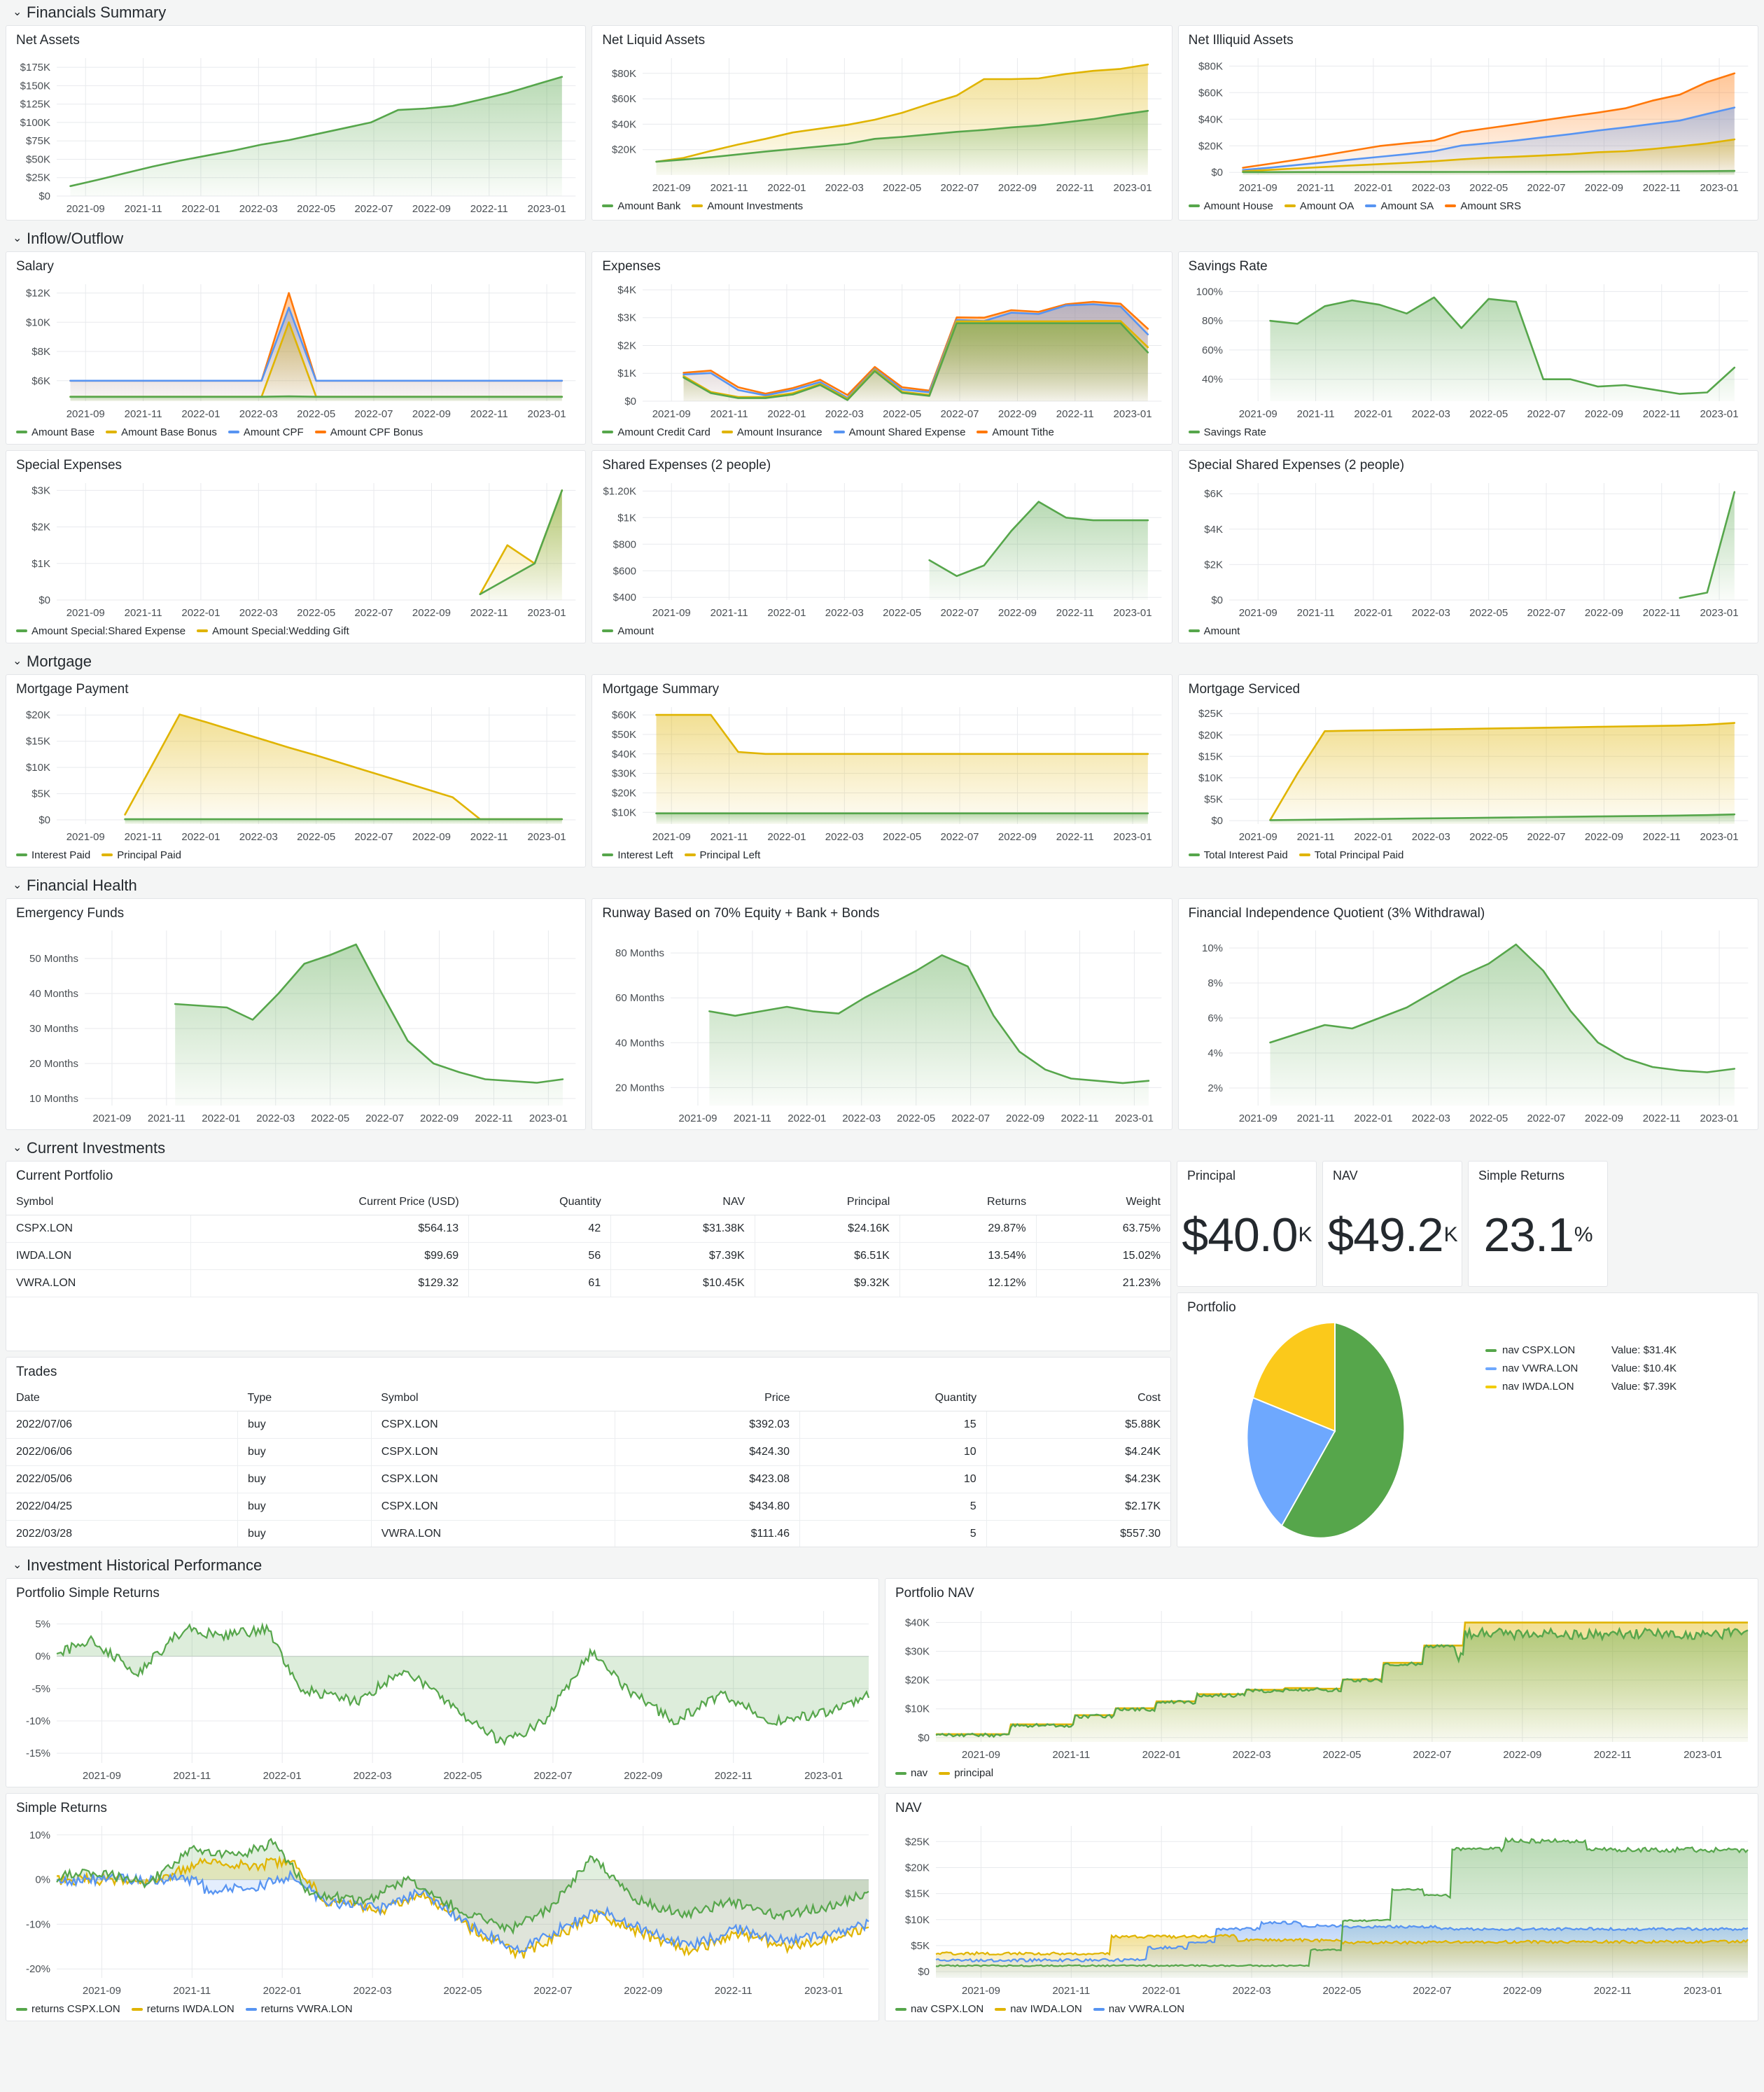  Describe the element at coordinates (1322, 2012) in the screenshot. I see `chart-legend: nav CSPX.LON nav IWDA.LON nav VWRA.LON` at that location.